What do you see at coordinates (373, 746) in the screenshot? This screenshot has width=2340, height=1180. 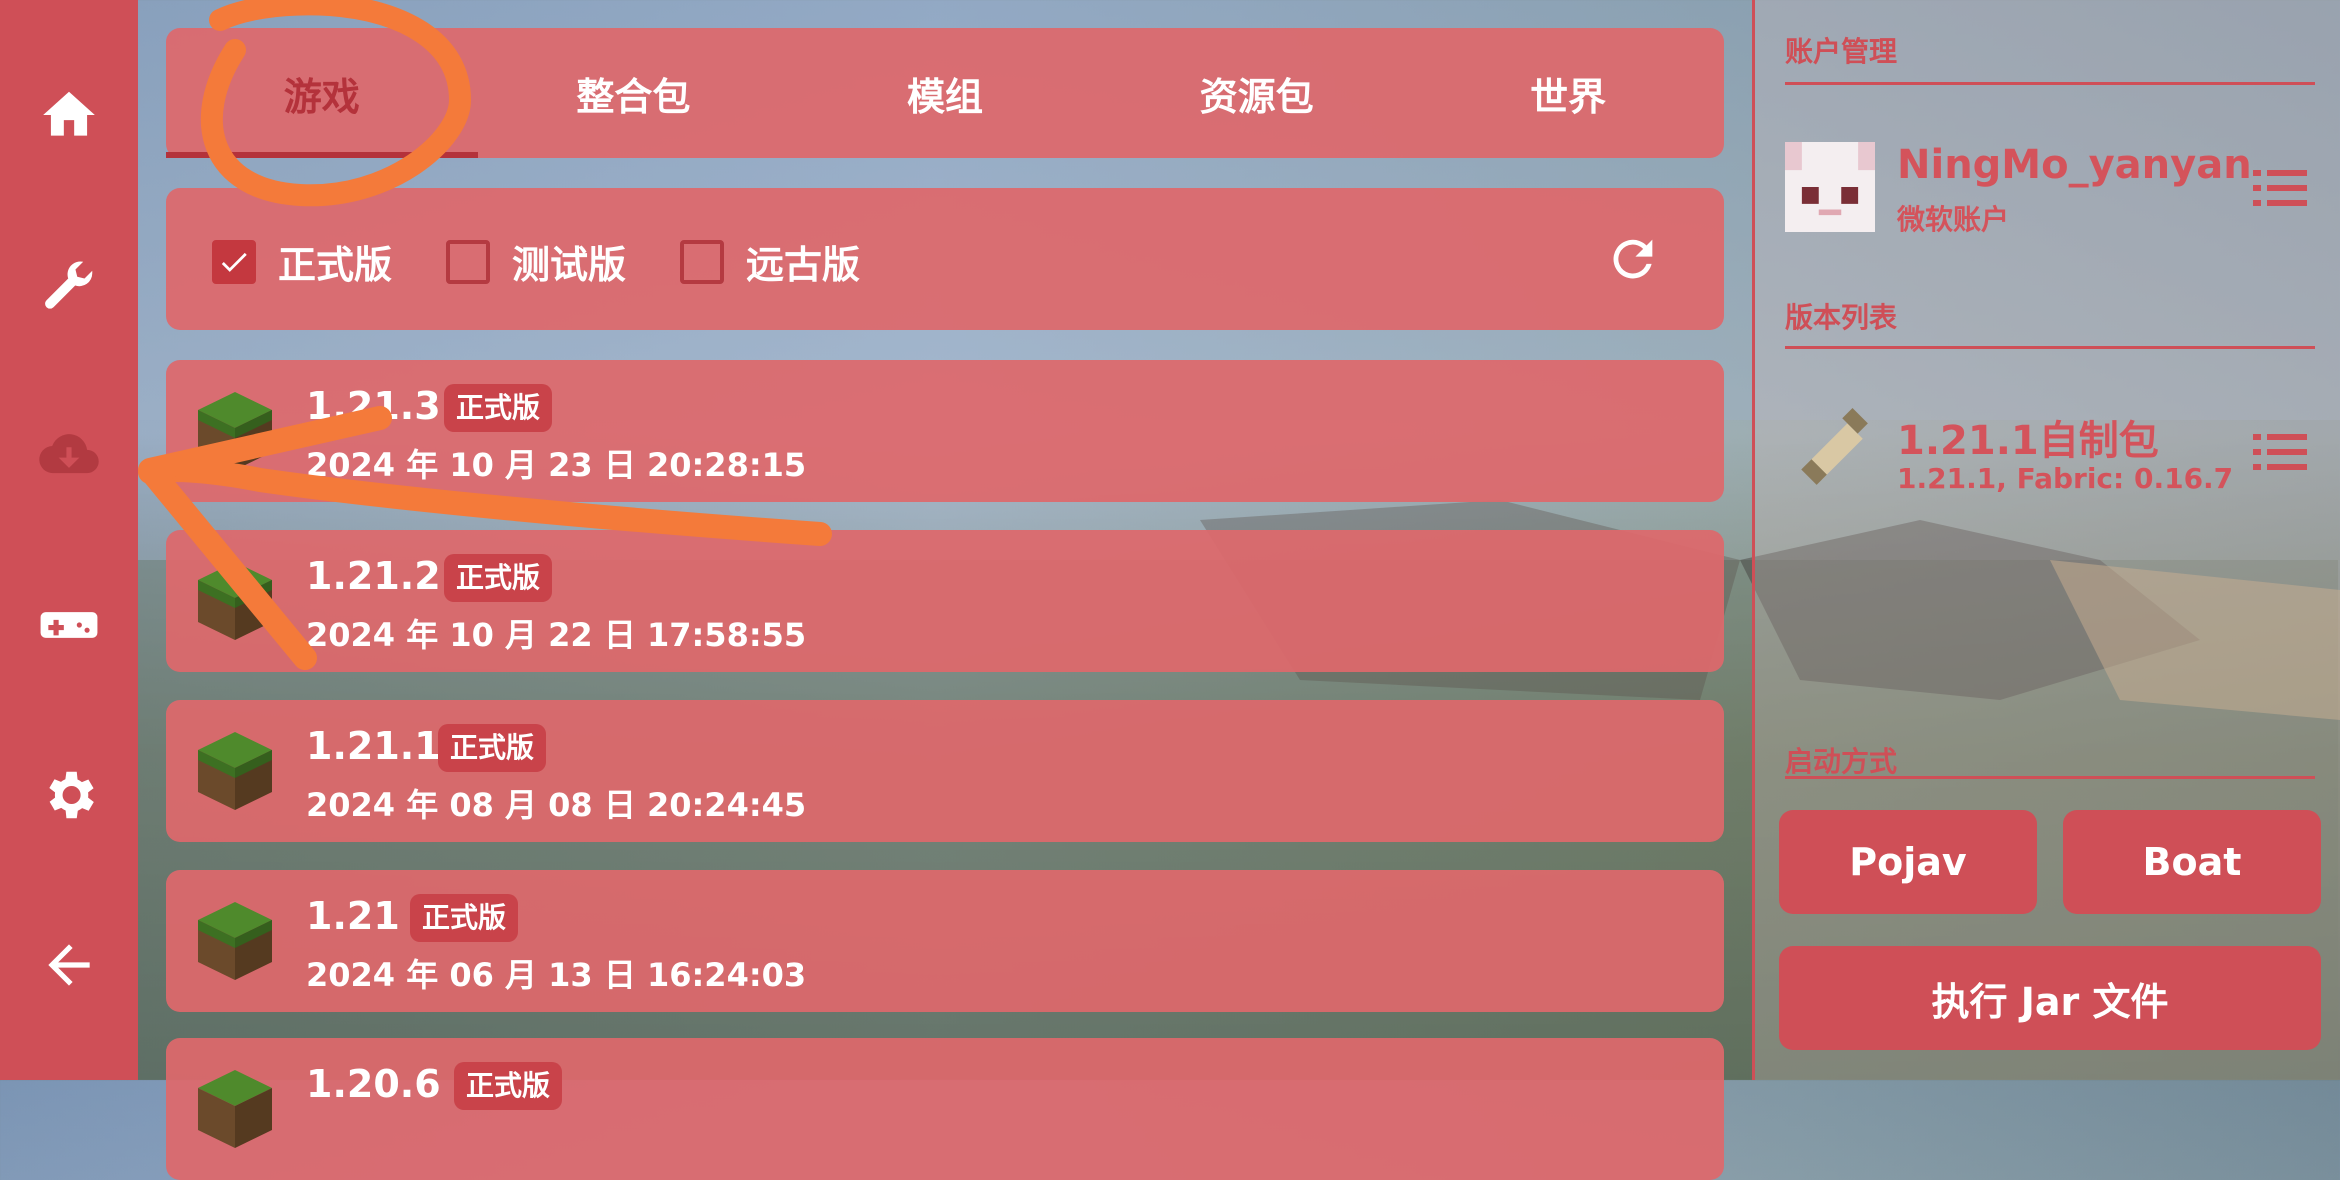 I see `version-name: 1.21.1` at bounding box center [373, 746].